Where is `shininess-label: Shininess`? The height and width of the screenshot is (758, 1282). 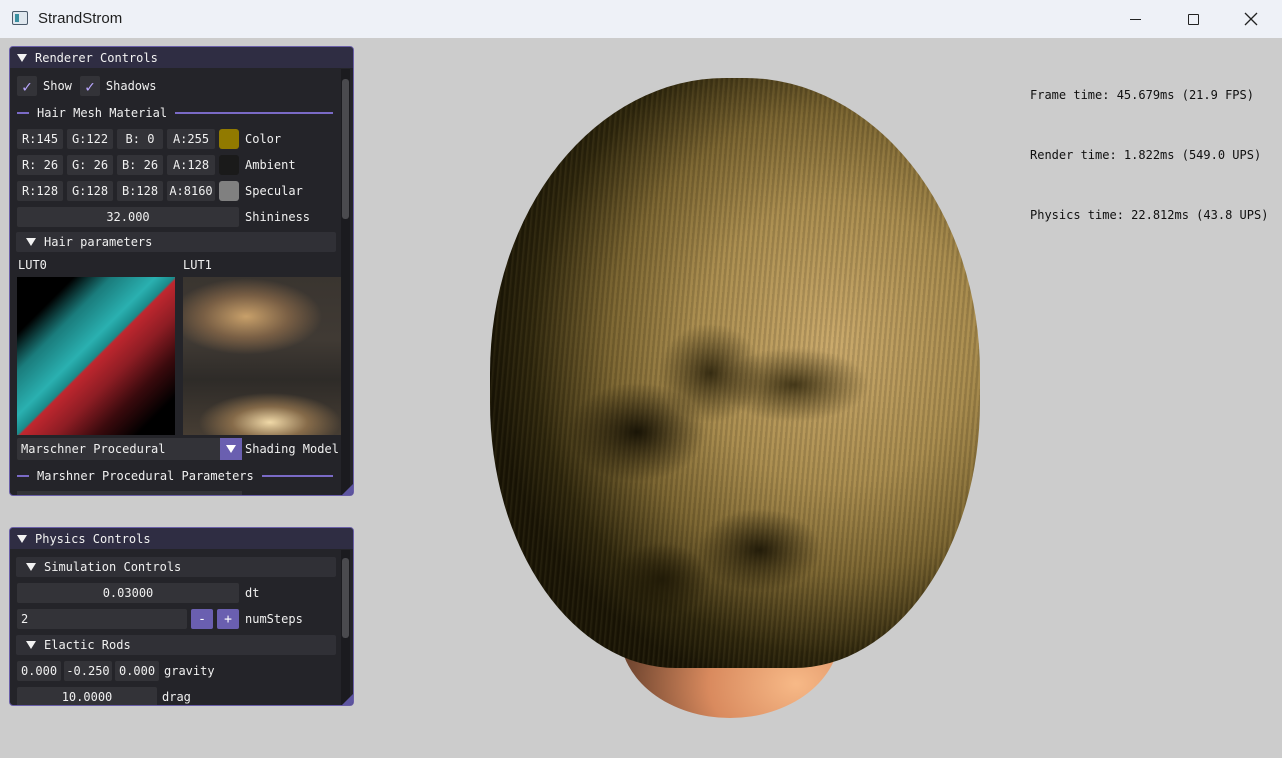
shininess-label: Shininess is located at coordinates (278, 217).